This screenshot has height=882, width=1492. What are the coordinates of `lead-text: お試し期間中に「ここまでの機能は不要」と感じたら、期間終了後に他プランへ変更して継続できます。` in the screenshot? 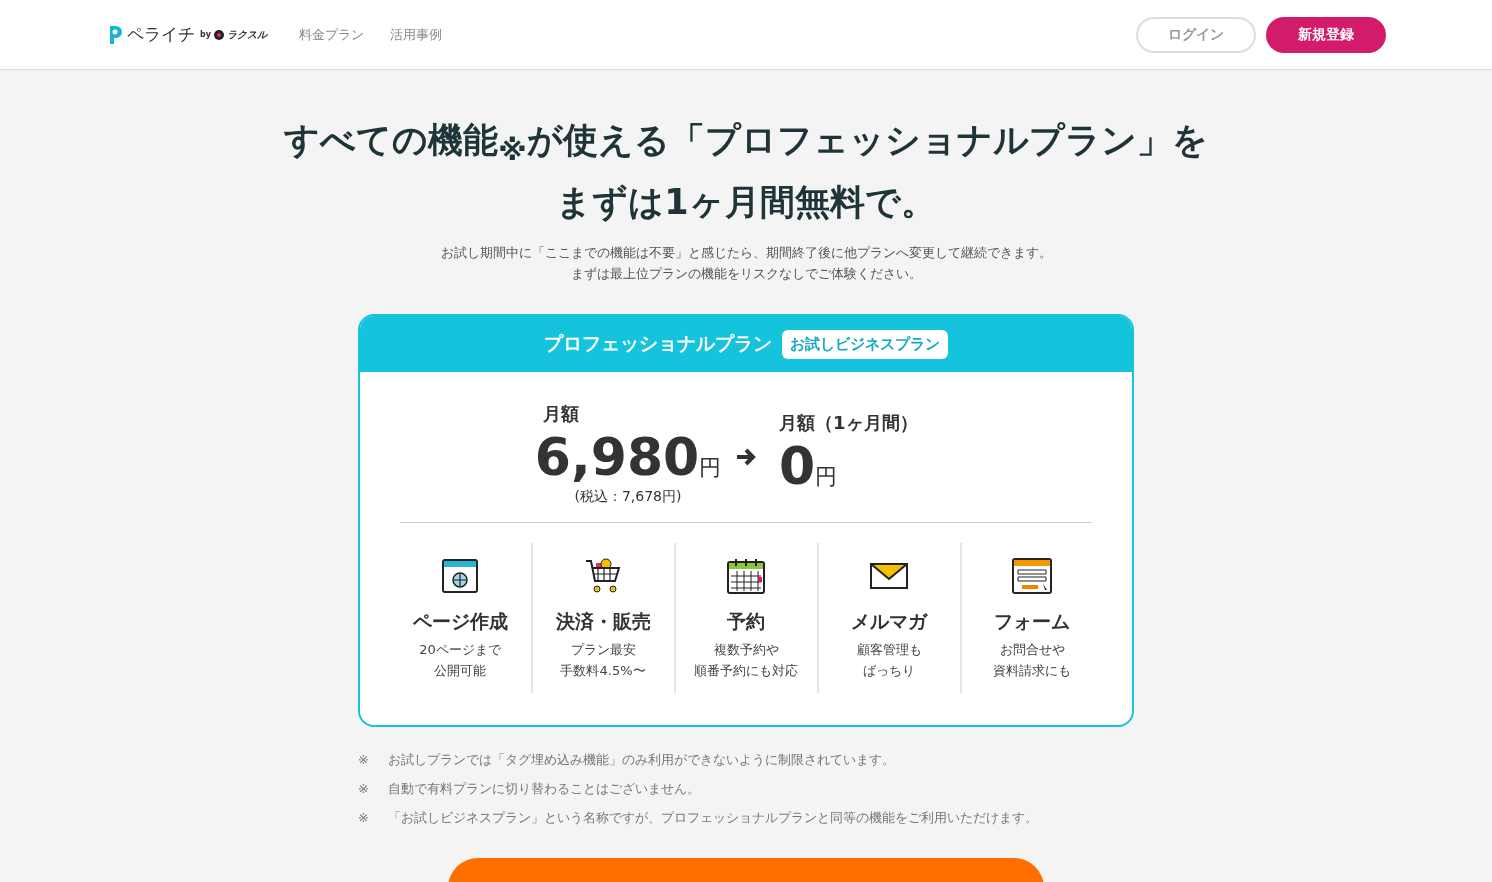 It's located at (746, 253).